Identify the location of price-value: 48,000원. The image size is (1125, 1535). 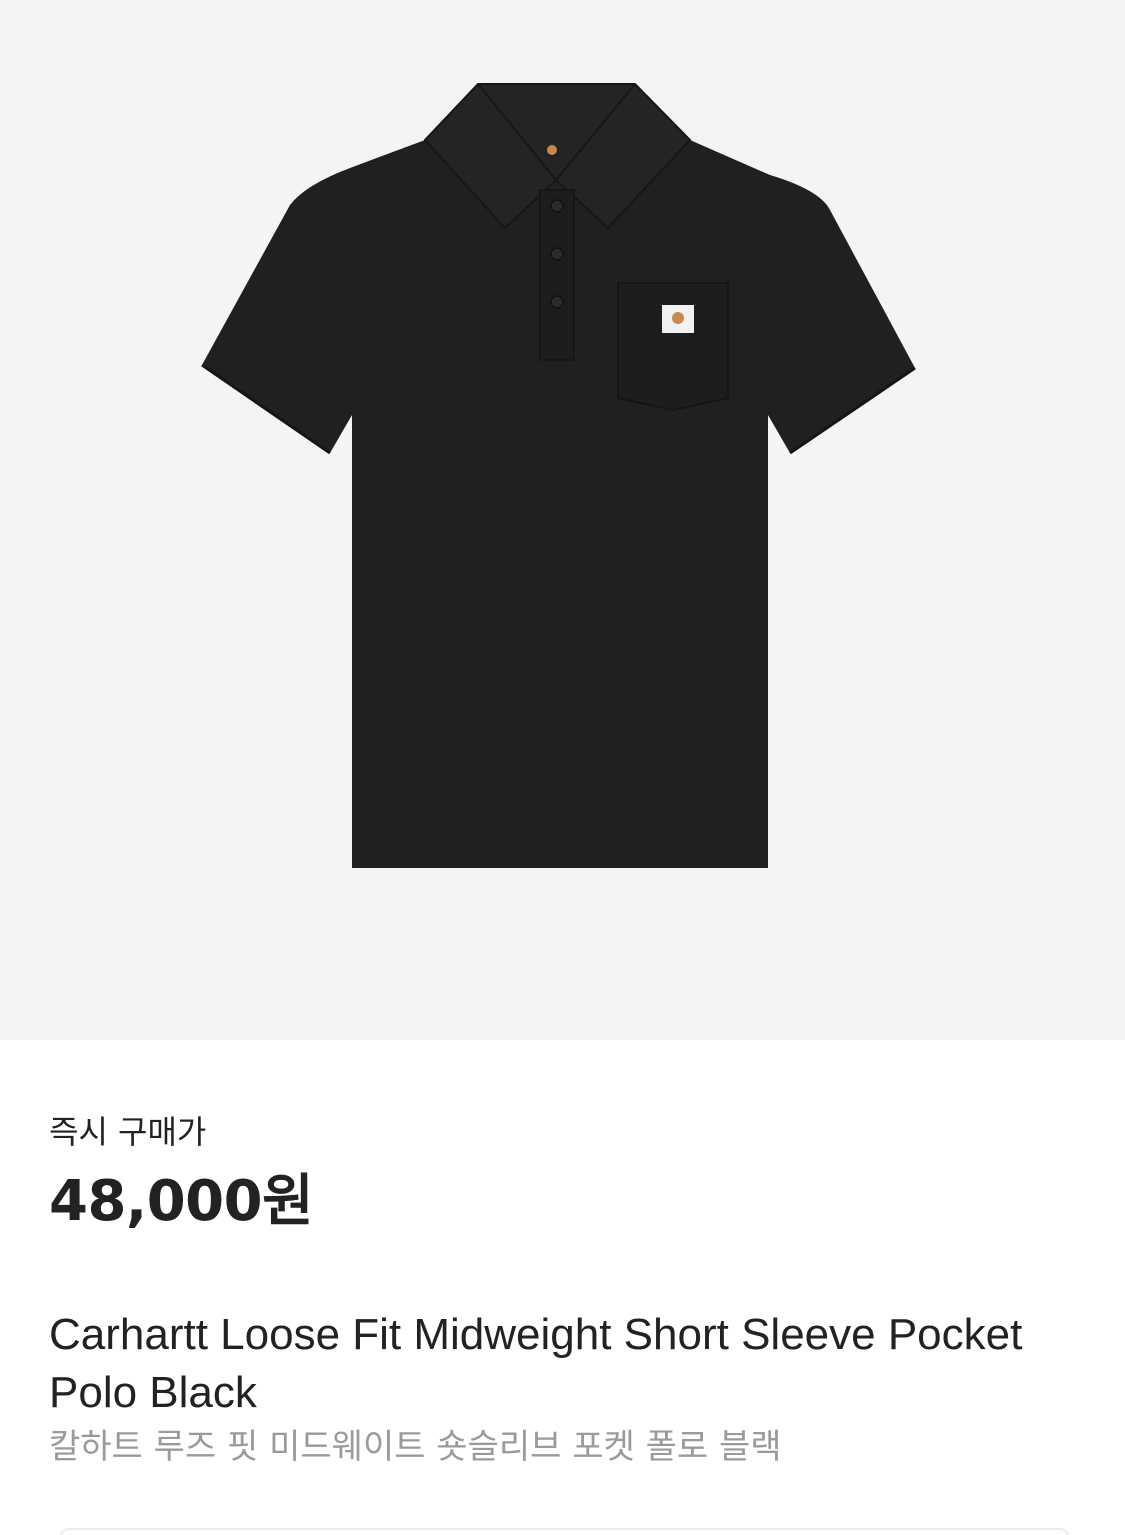
(181, 1201).